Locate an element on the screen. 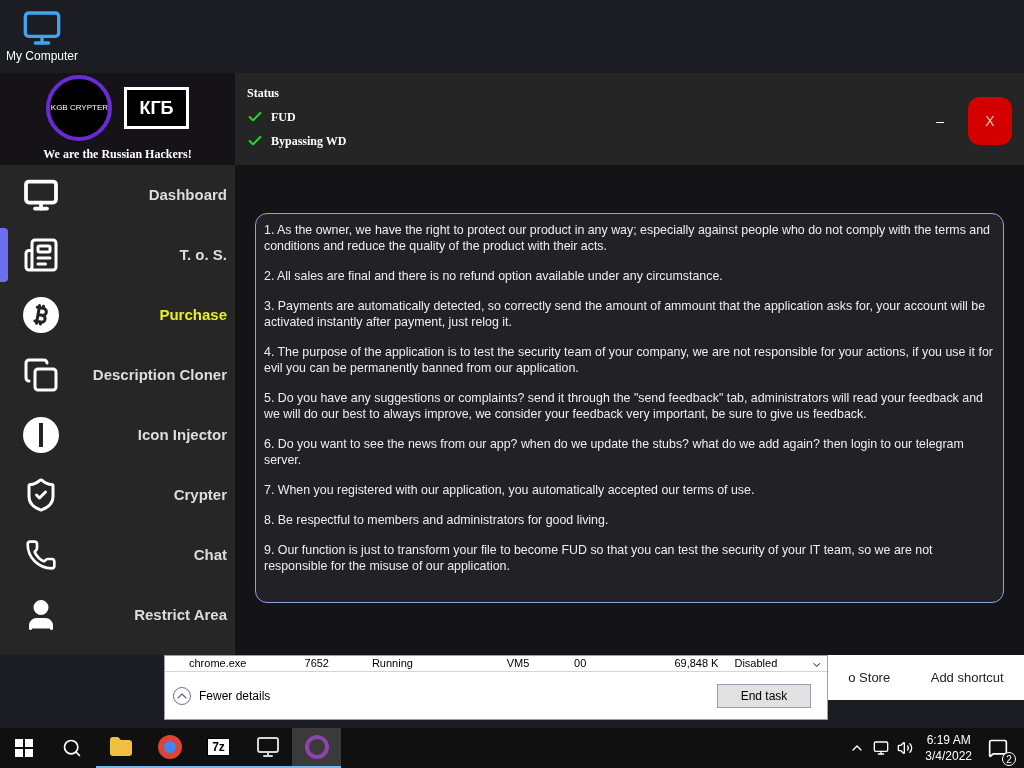 This screenshot has height=768, width=1024. sidebar-item: Dashboard is located at coordinates (117, 195).